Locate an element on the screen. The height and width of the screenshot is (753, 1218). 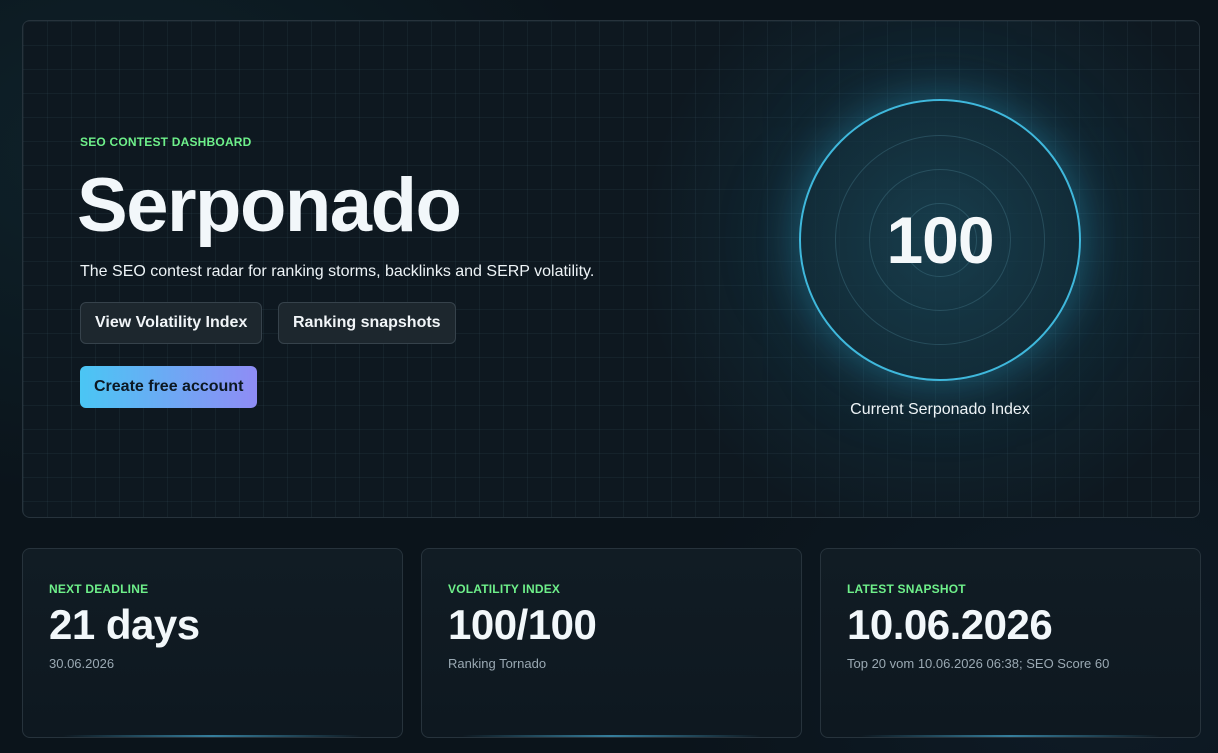
card-value: 10.06.2026 is located at coordinates (950, 624).